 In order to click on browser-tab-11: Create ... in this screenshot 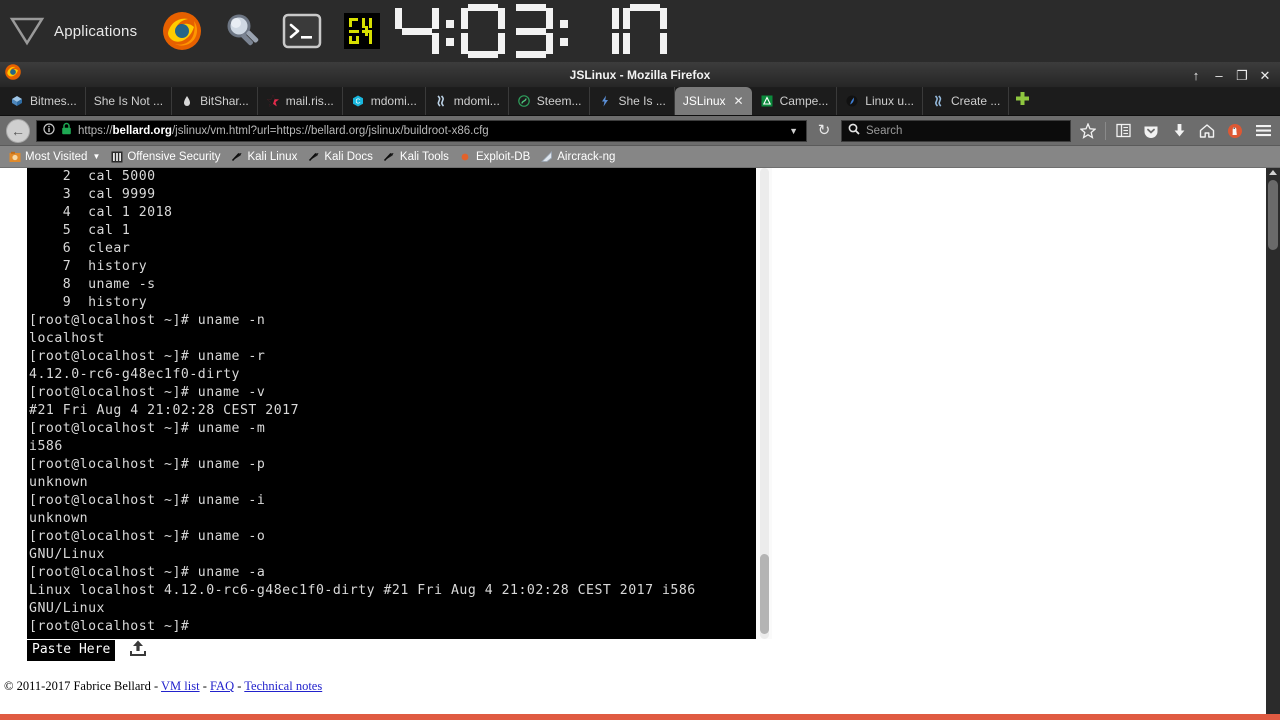, I will do `click(966, 101)`.